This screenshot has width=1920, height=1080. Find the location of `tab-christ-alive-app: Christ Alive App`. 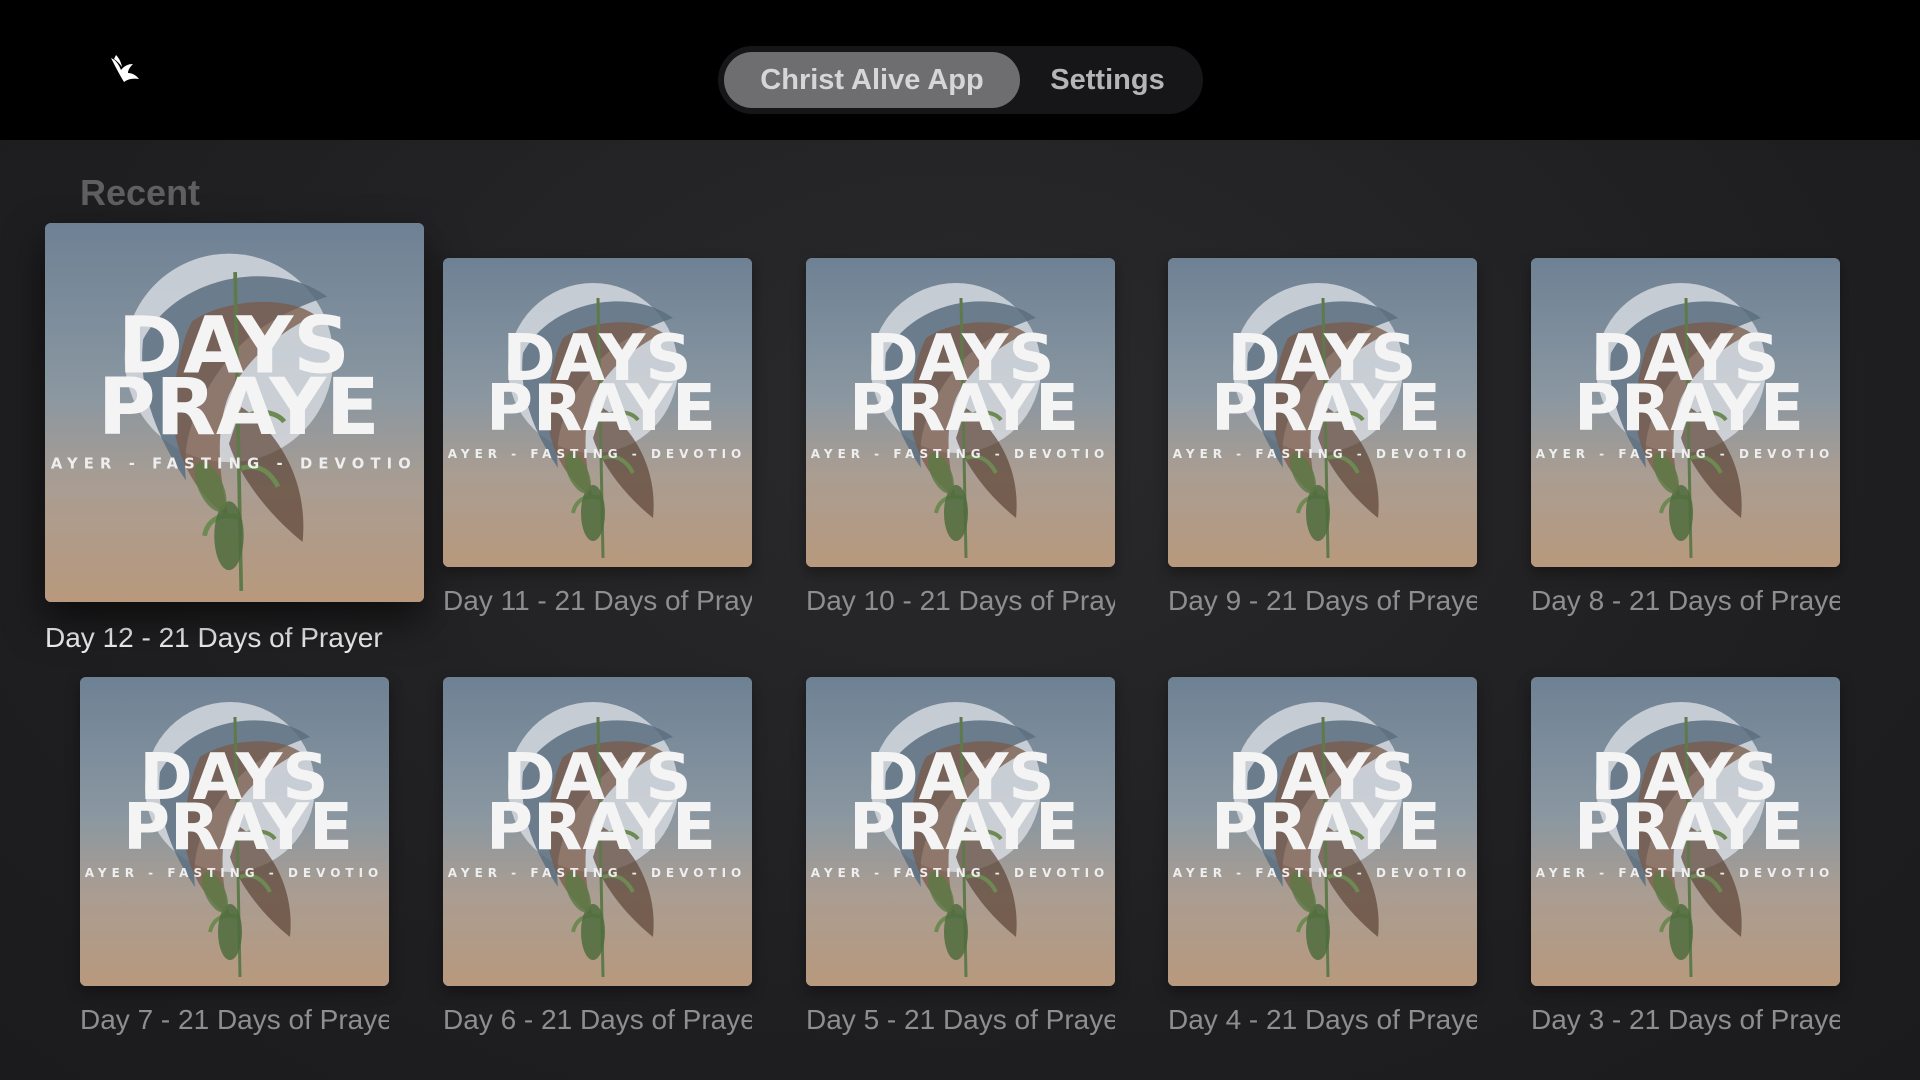

tab-christ-alive-app: Christ Alive App is located at coordinates (872, 80).